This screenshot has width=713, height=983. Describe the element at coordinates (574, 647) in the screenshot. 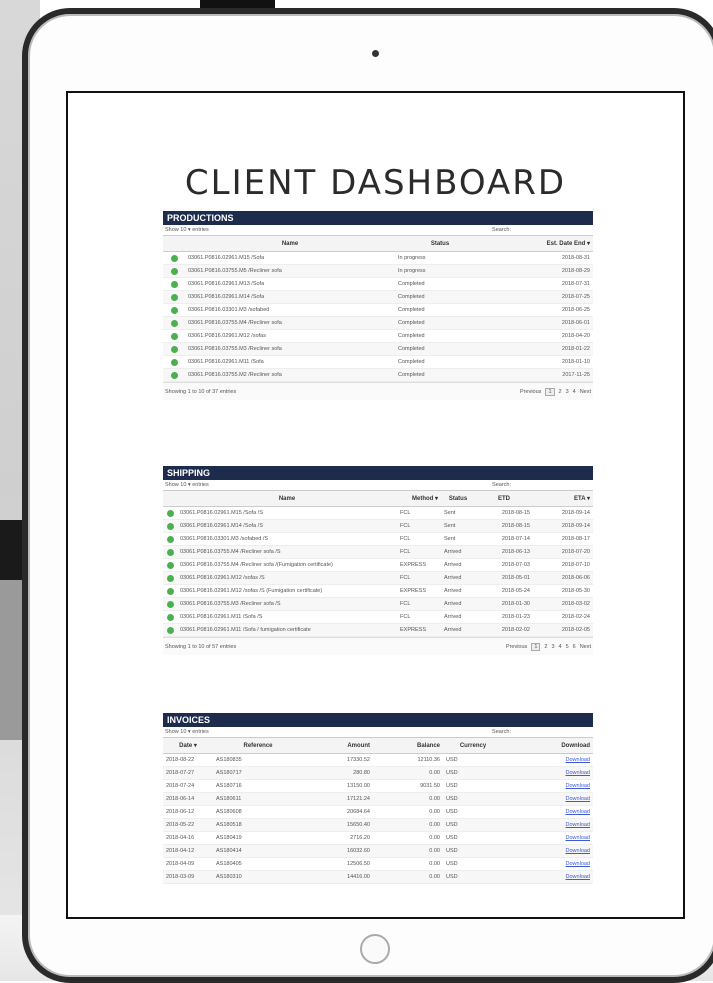

I see `shipping-page-link: 6` at that location.